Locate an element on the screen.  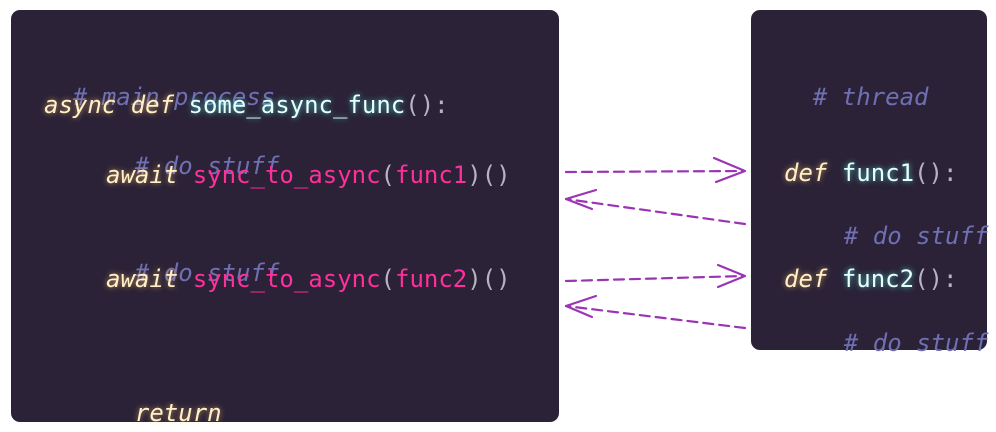
return-arrow-func1 is located at coordinates (655, 207).